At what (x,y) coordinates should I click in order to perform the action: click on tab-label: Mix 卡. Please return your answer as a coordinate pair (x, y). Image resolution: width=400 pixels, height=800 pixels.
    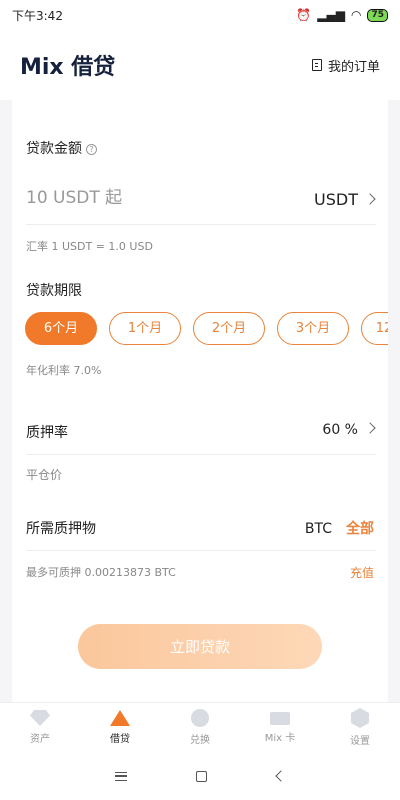
    Looking at the image, I should click on (280, 738).